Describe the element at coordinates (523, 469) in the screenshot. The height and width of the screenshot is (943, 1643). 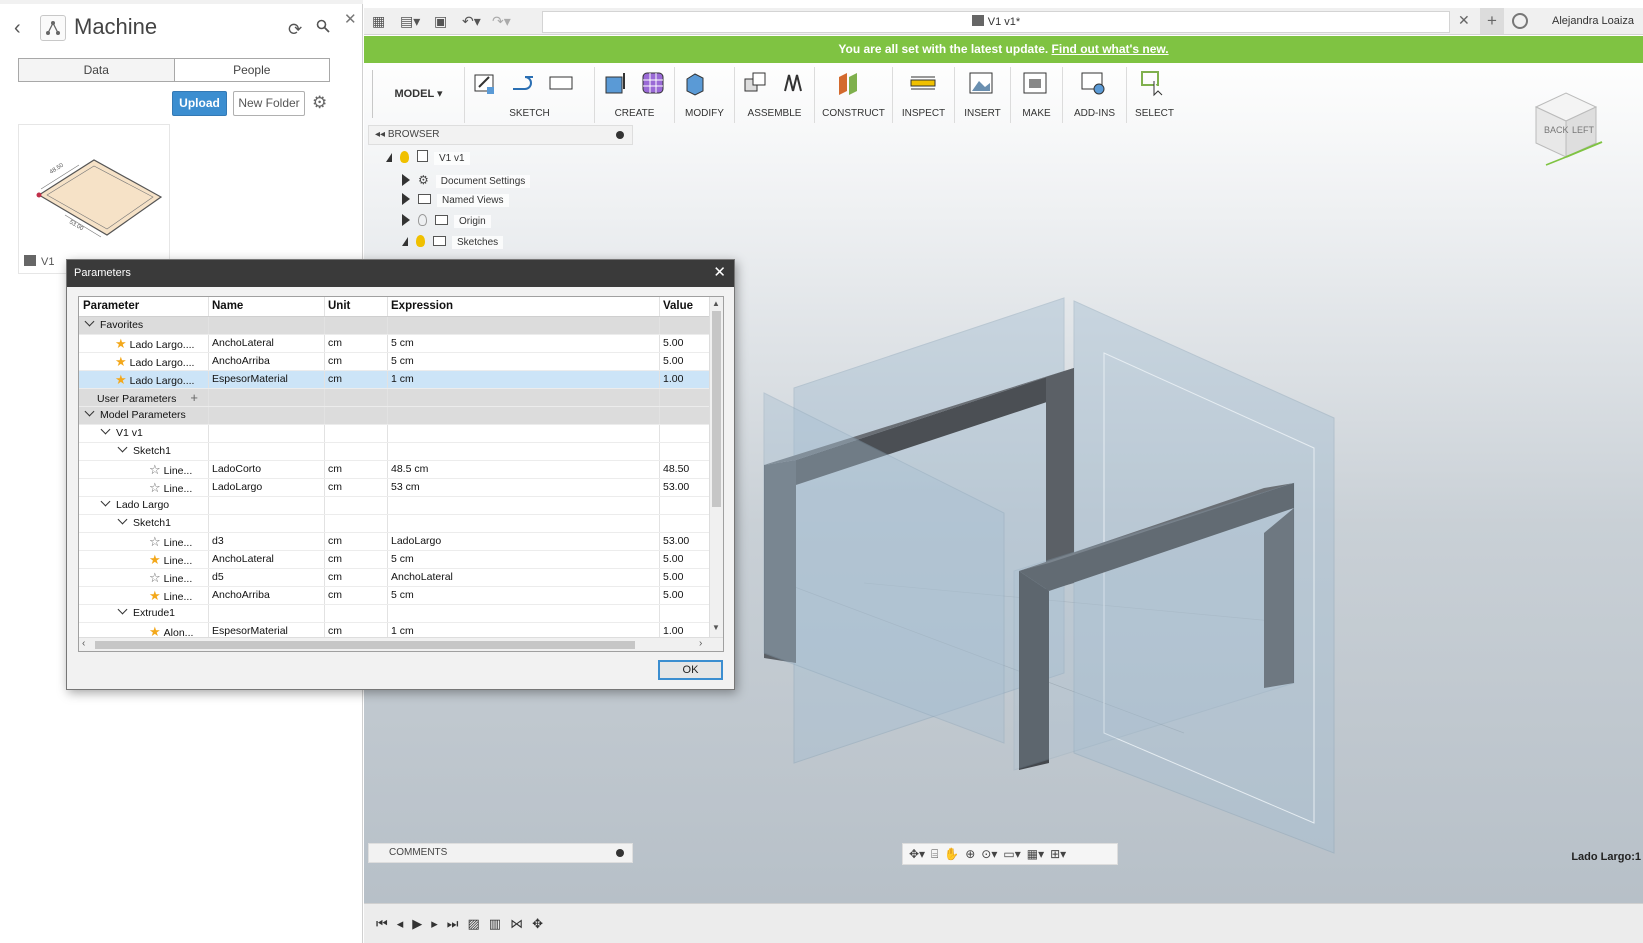
I see `expression-cell: 48.5 cm` at that location.